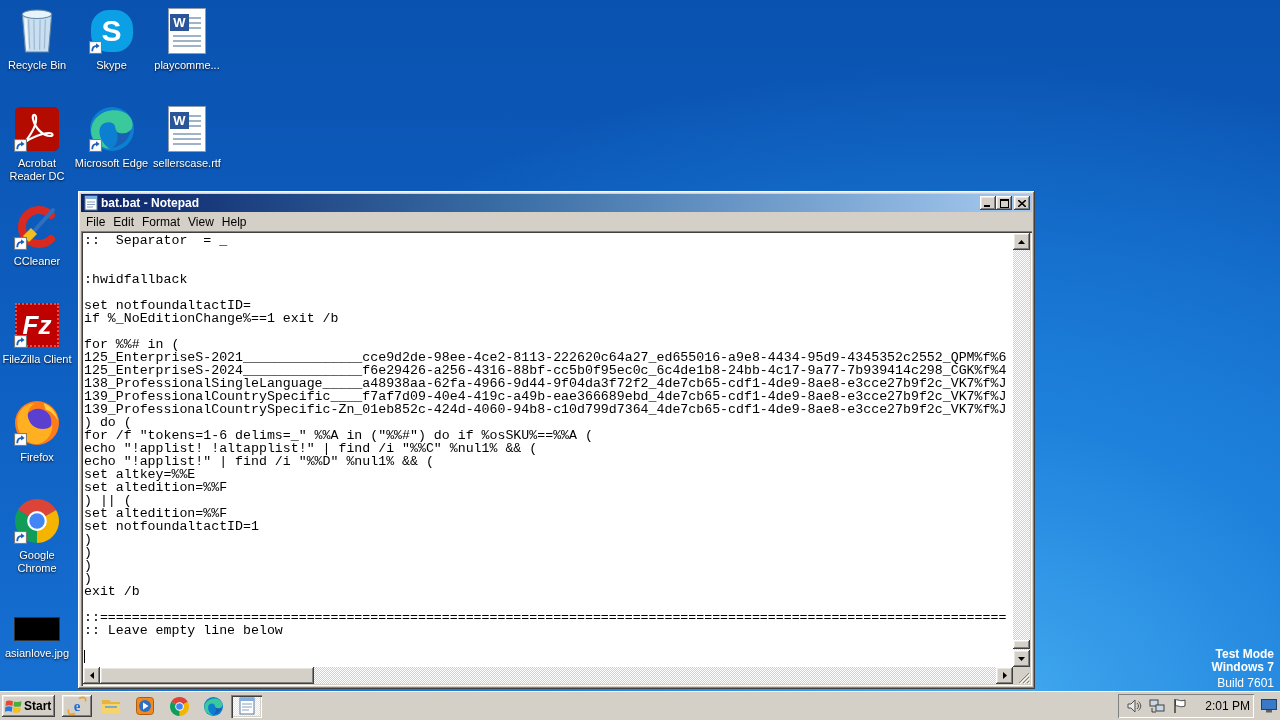 The width and height of the screenshot is (1280, 720). What do you see at coordinates (37, 261) in the screenshot?
I see `desktop-icon-label: CCleaner` at bounding box center [37, 261].